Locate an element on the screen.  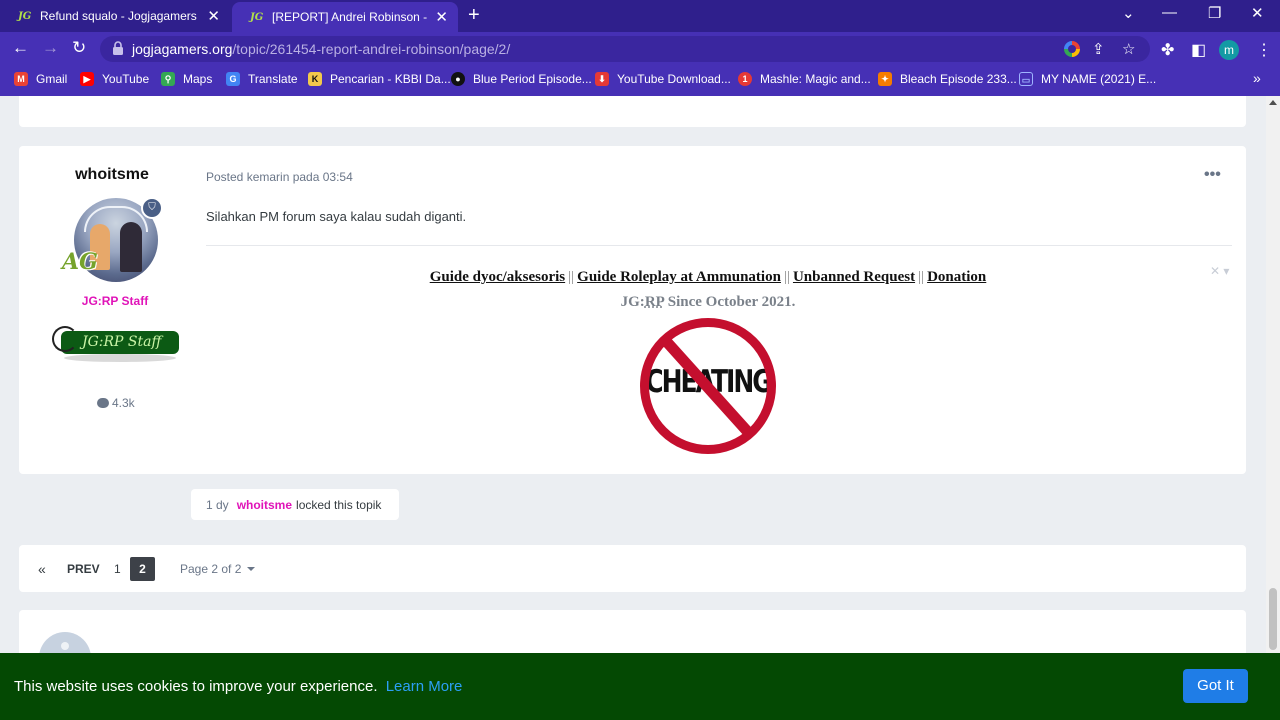
pagination: « PREV 1 2 Page 2 of 2 is located at coordinates (632, 568).